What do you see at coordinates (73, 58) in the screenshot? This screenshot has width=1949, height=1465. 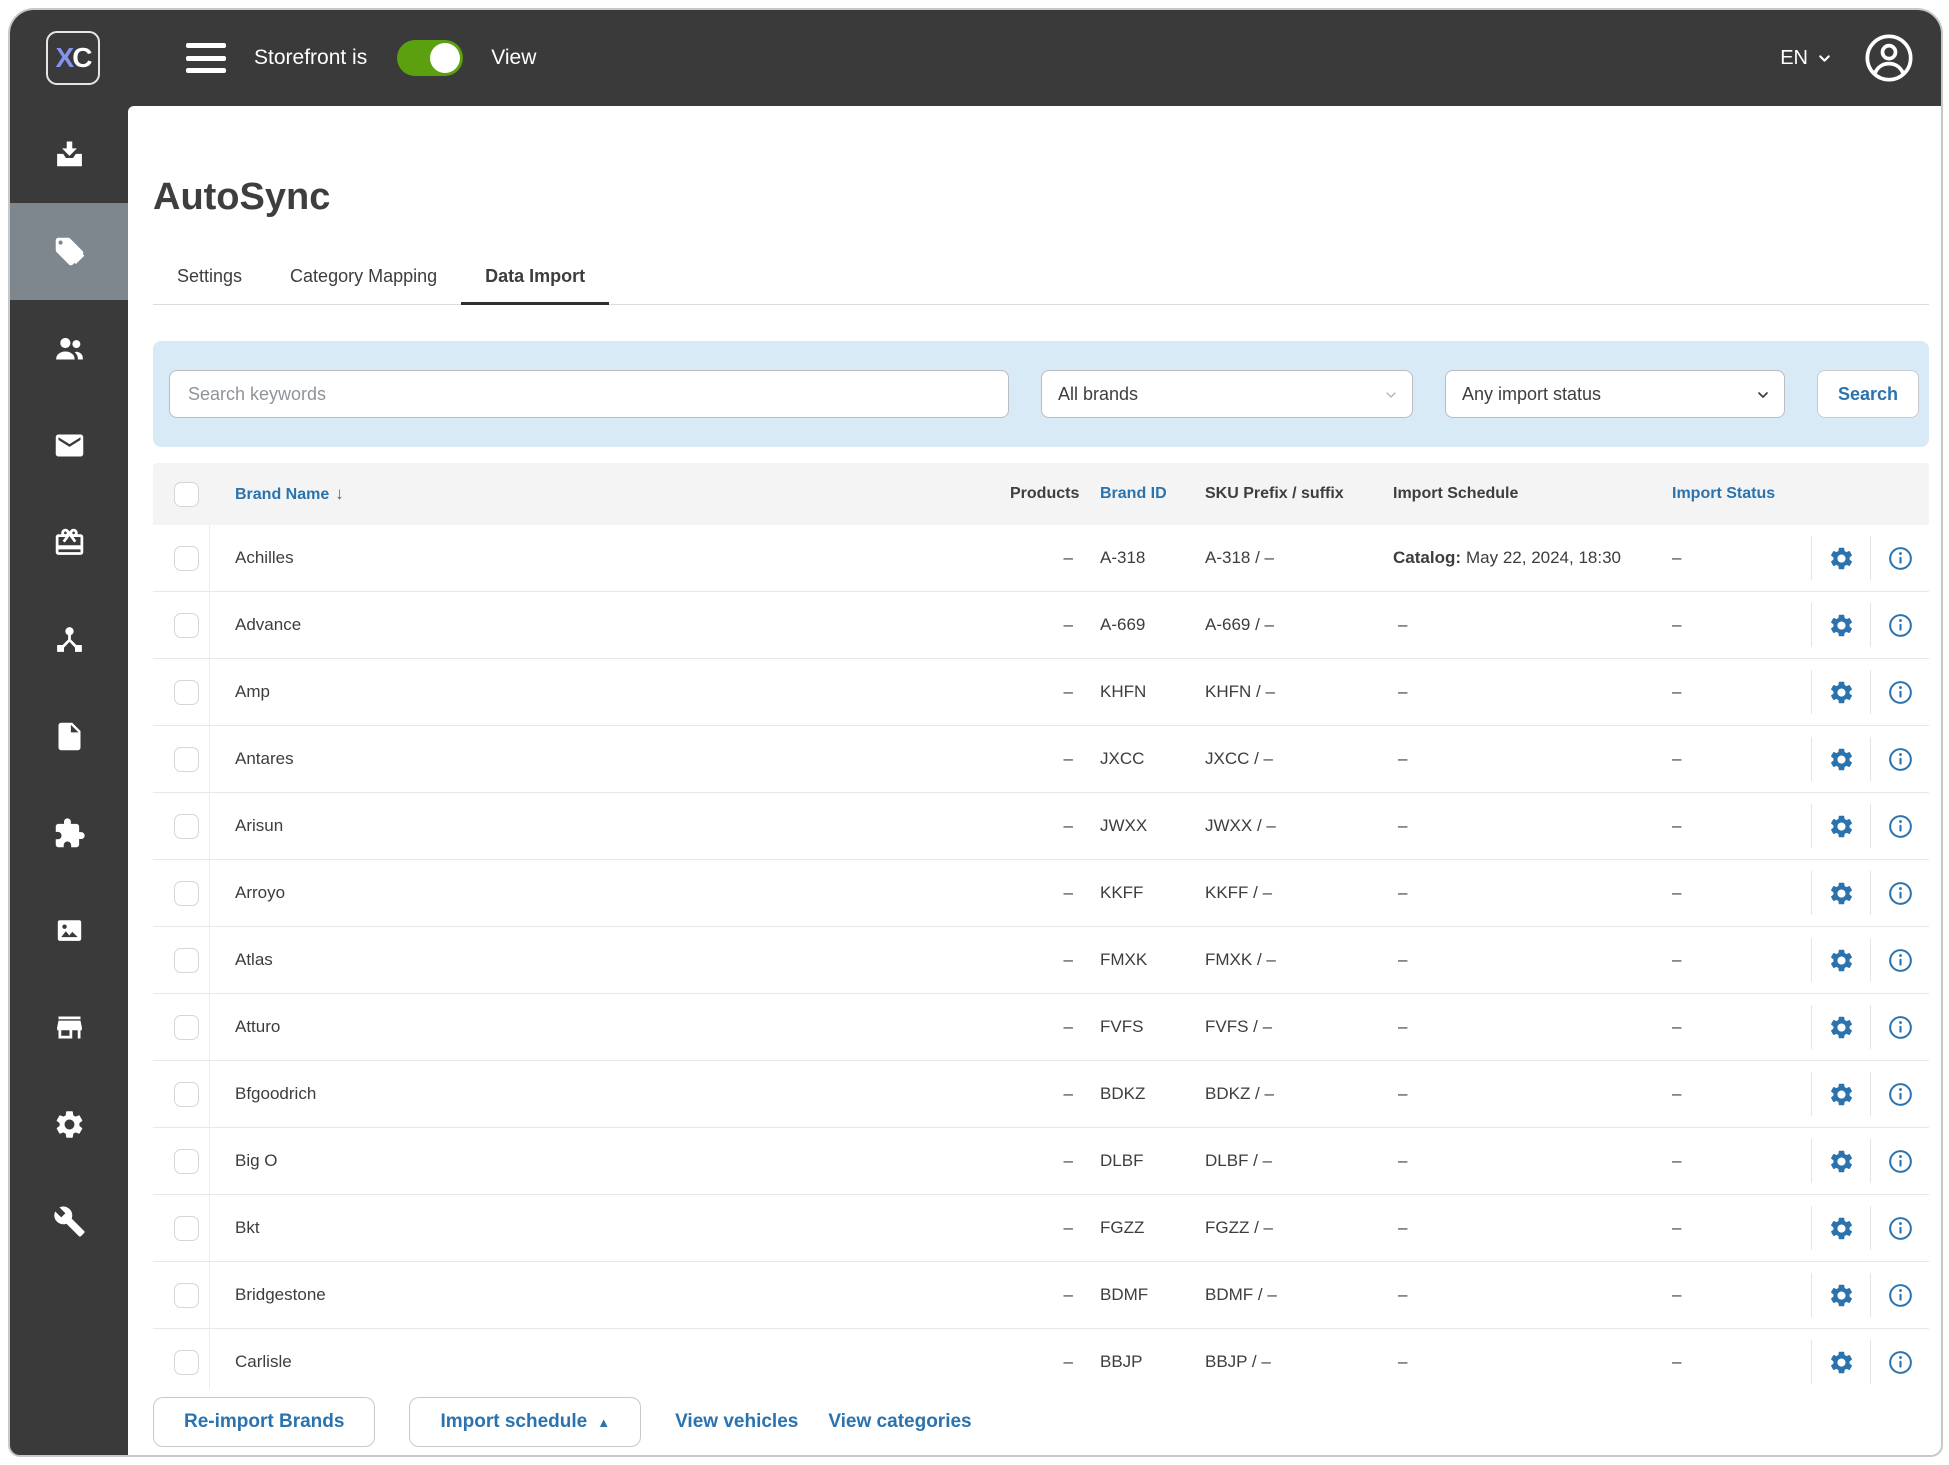 I see `app-logo: XC` at bounding box center [73, 58].